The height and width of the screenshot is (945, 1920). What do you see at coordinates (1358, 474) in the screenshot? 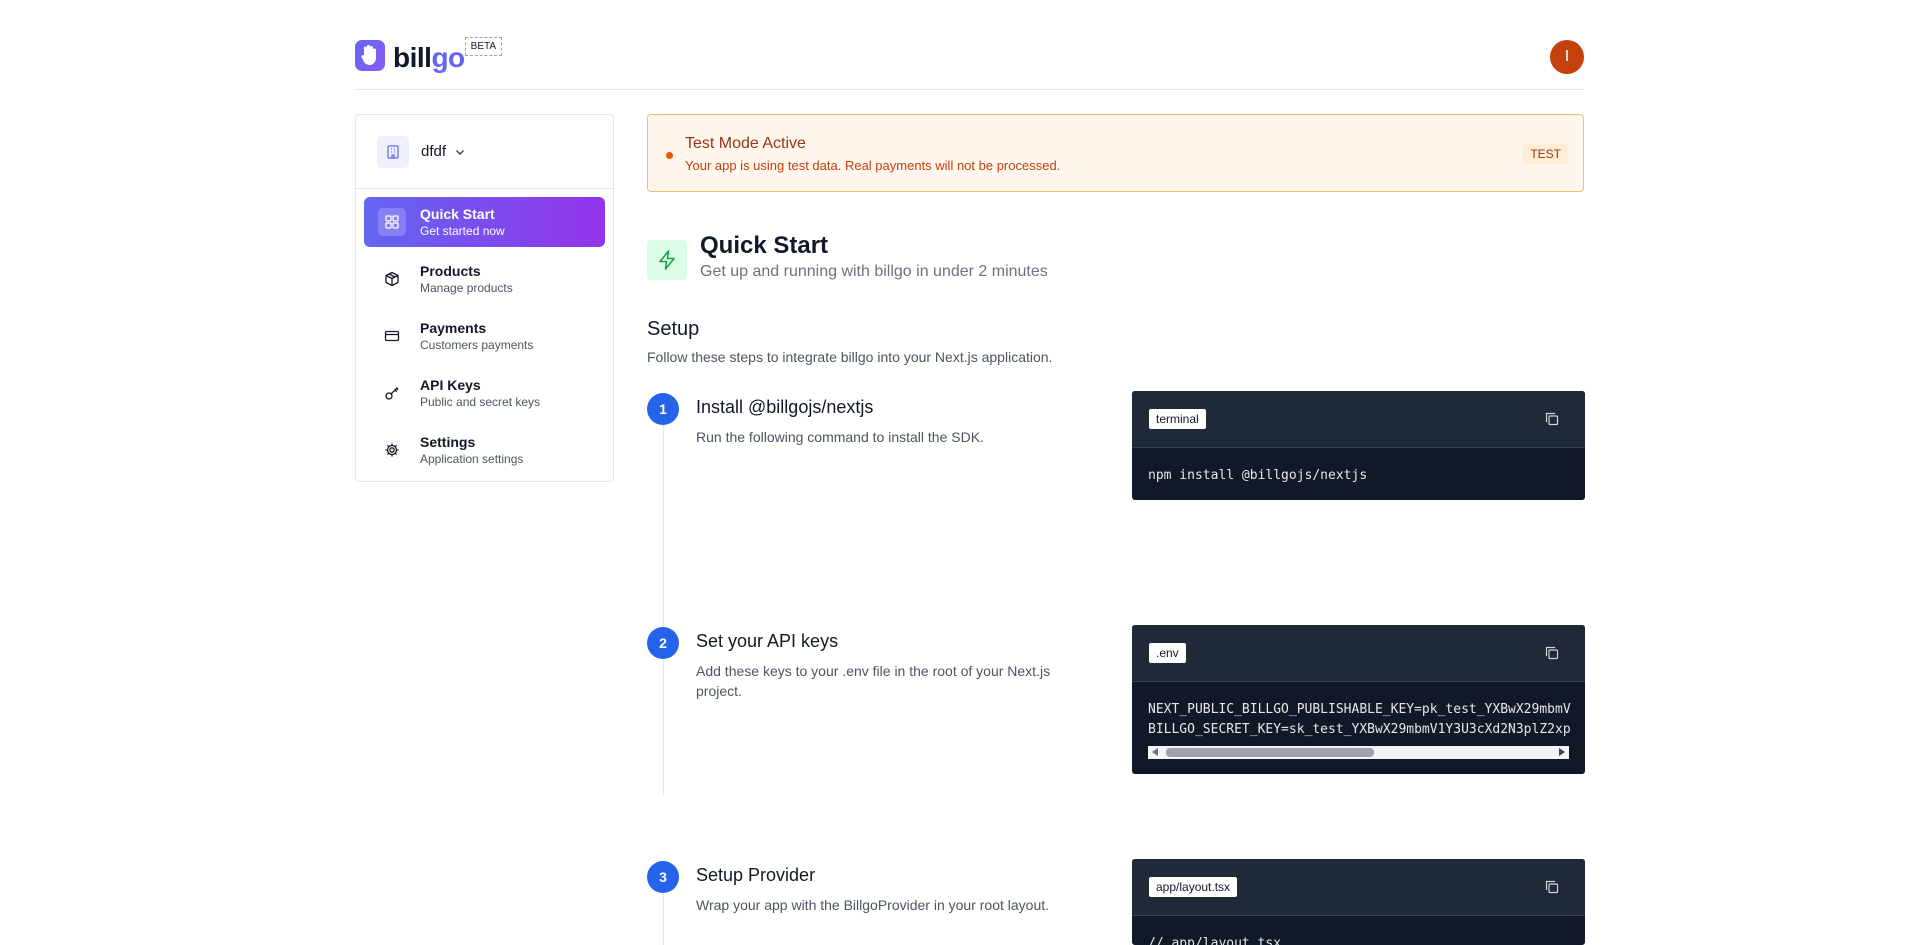
I see `code-content: npm install @billgojs/nextjs` at bounding box center [1358, 474].